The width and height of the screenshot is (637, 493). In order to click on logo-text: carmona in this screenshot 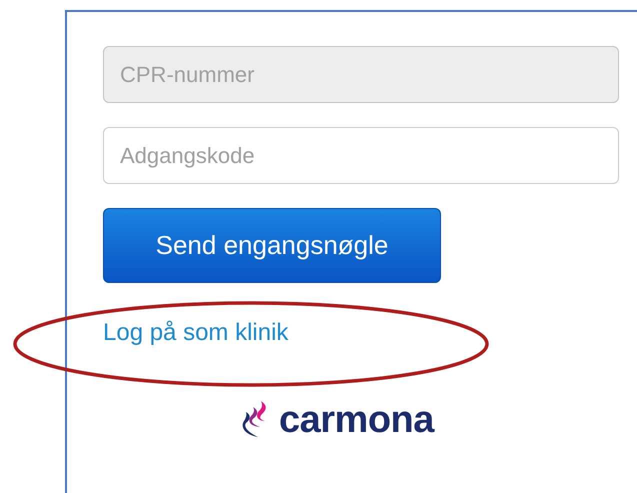, I will do `click(356, 420)`.